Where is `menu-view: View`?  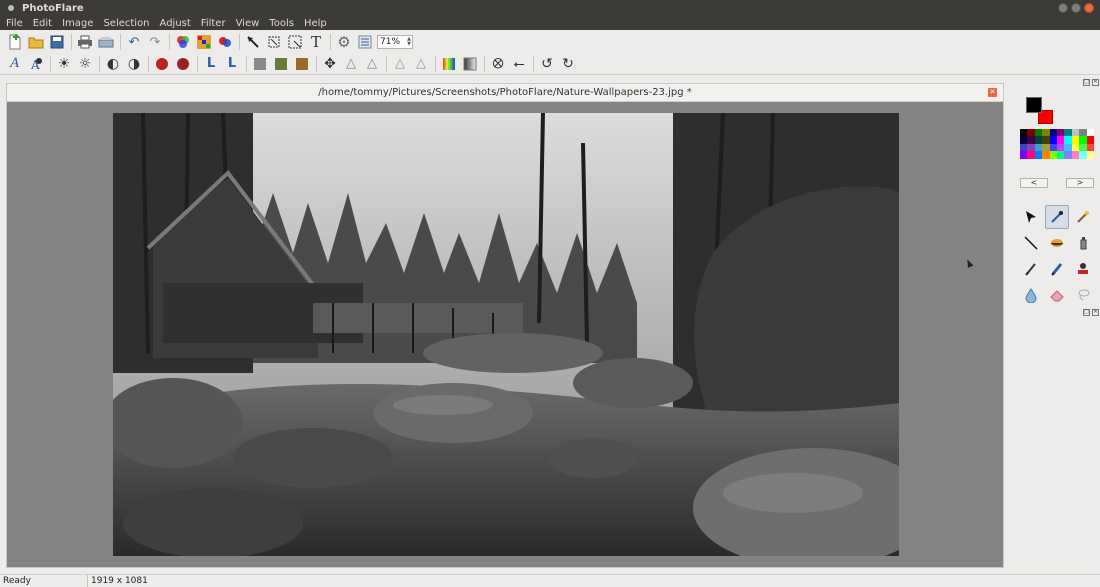
menu-view: View is located at coordinates (248, 23).